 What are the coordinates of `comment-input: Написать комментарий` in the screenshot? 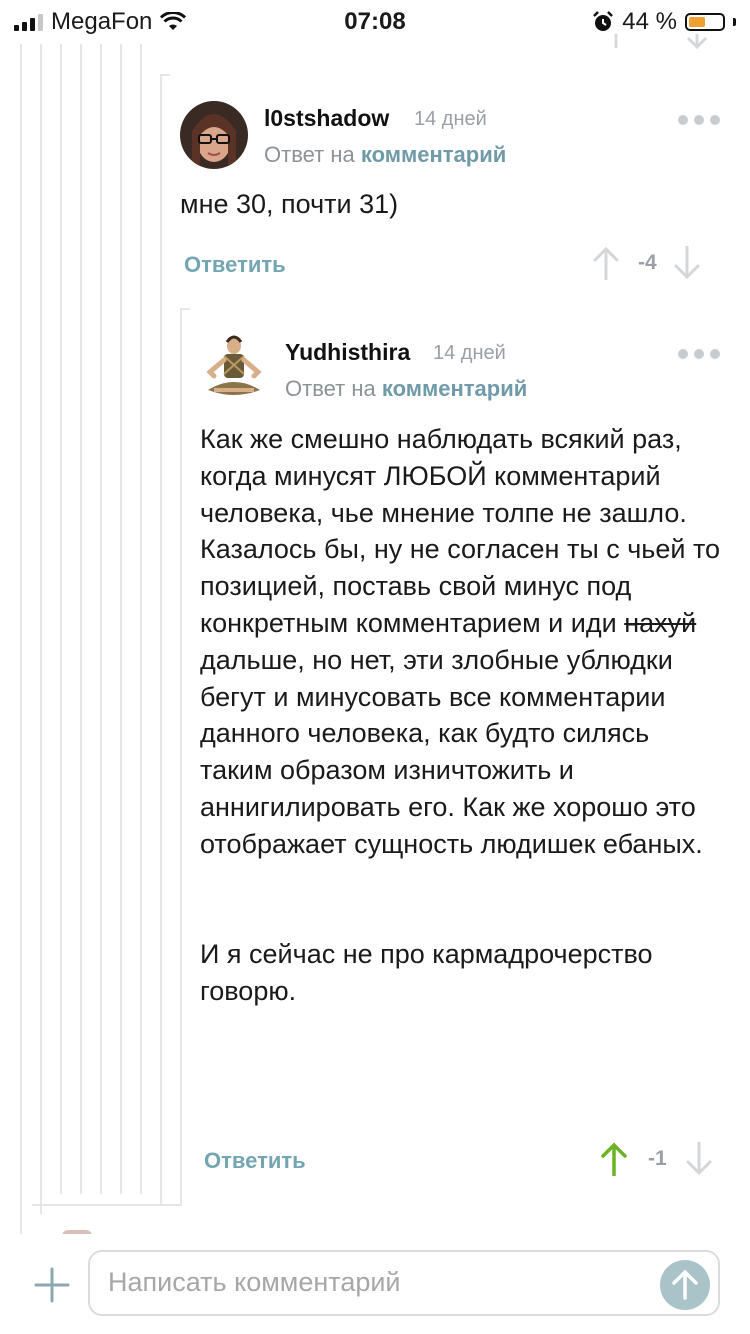 It's located at (404, 1283).